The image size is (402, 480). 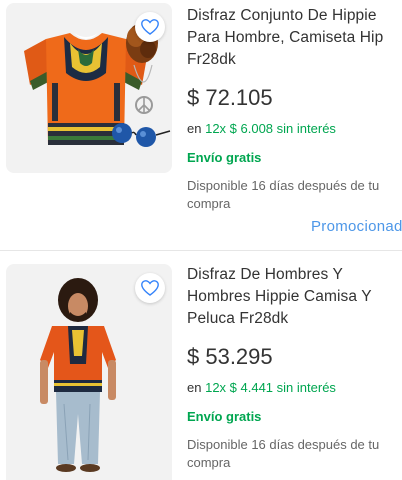 What do you see at coordinates (230, 356) in the screenshot?
I see `product-price: $ 53.295` at bounding box center [230, 356].